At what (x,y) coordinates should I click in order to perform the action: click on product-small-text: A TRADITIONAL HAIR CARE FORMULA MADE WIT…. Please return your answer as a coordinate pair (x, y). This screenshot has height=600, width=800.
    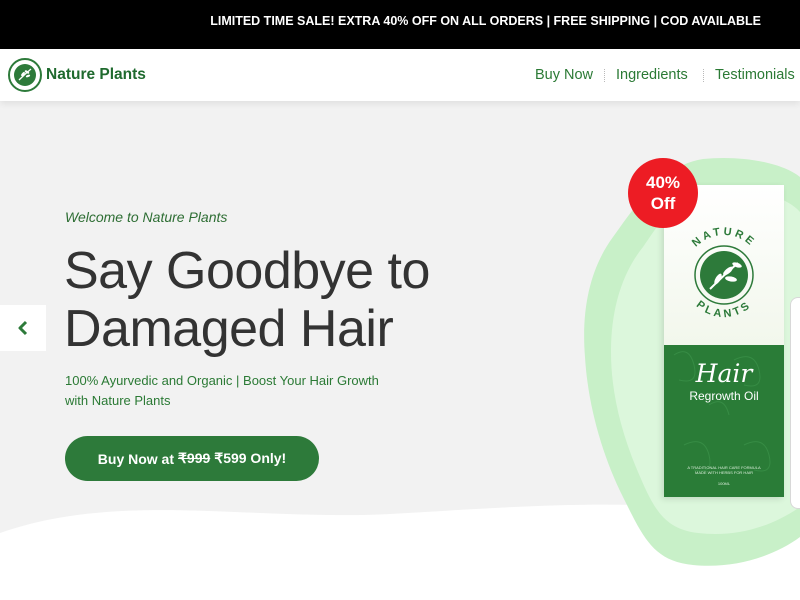
    Looking at the image, I should click on (724, 470).